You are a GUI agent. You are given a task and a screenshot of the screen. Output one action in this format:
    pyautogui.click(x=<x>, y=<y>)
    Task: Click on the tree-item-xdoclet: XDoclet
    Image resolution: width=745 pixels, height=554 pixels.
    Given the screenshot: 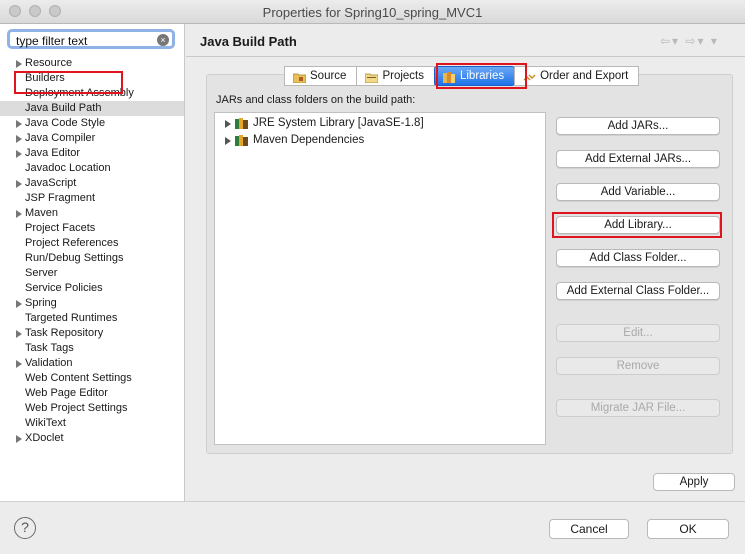 What is the action you would take?
    pyautogui.click(x=92, y=438)
    